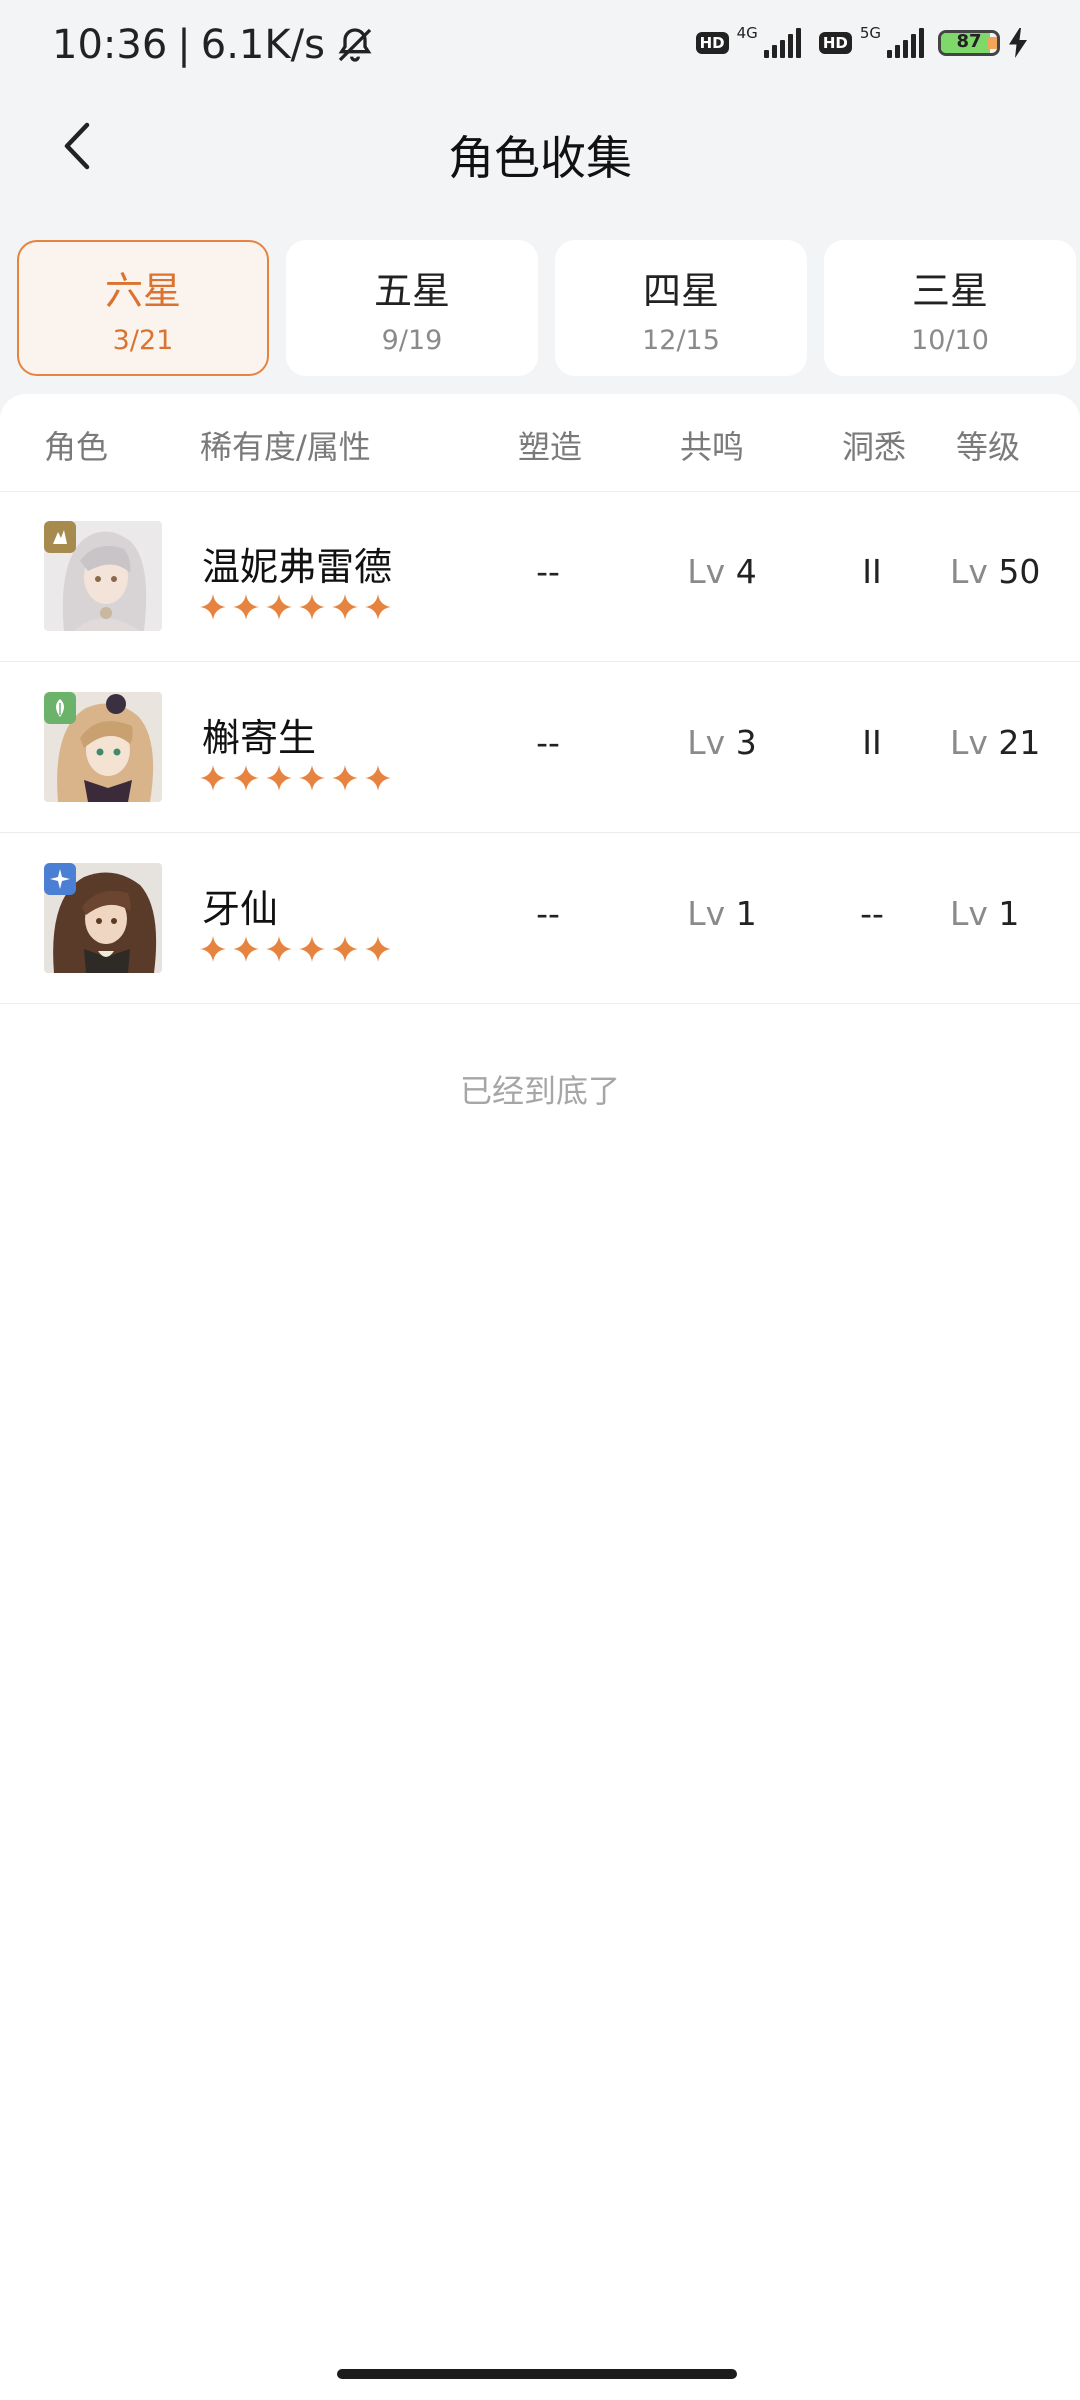 The image size is (1080, 2400). I want to click on tab-label: 六星, so click(142, 291).